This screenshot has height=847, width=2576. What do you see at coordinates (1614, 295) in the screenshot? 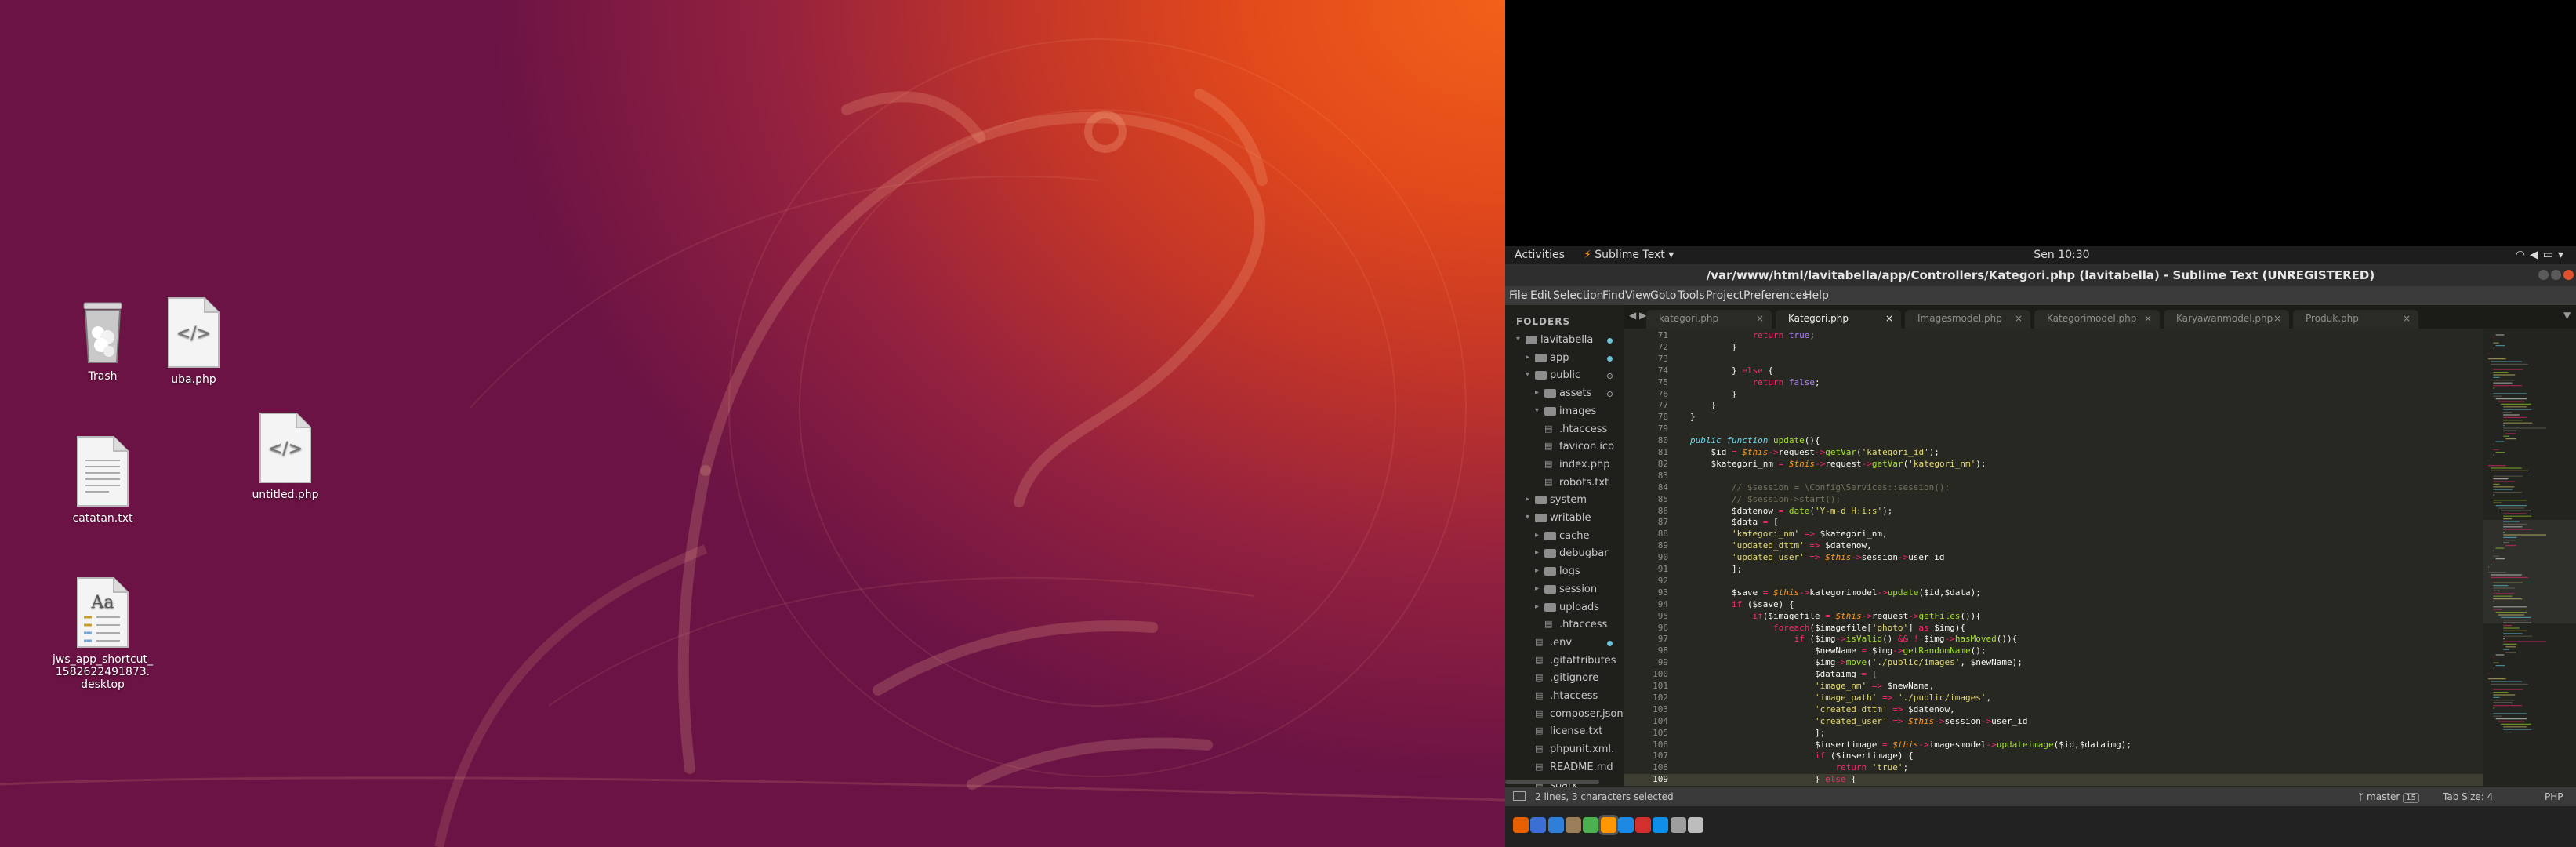
I see `menu-find: Find` at bounding box center [1614, 295].